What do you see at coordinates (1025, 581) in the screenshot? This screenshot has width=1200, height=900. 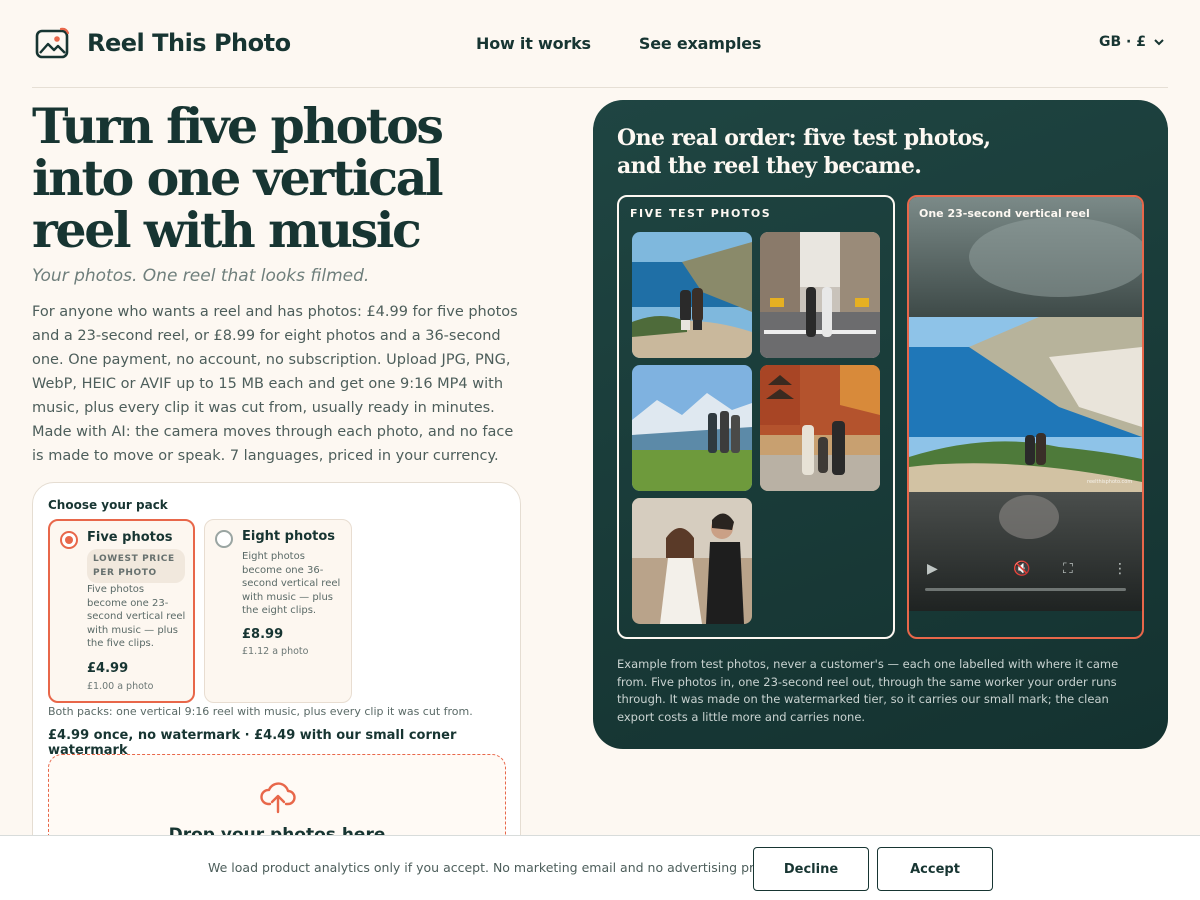 I see `video-controls: ▶ 🔇 ⛶ ⋮` at bounding box center [1025, 581].